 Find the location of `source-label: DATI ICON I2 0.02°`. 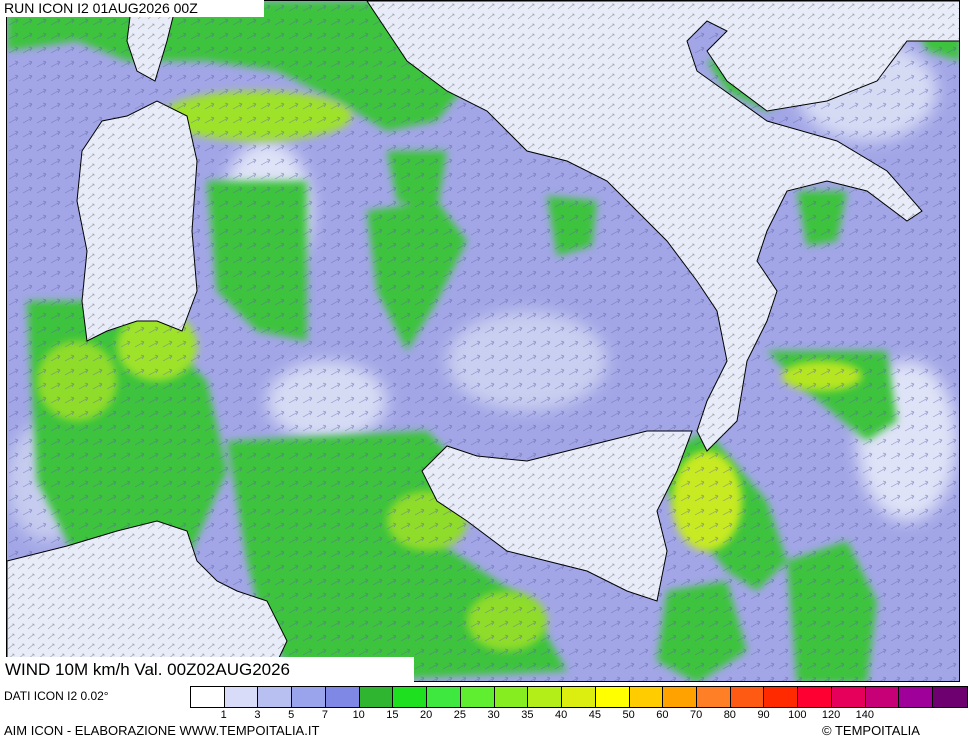

source-label: DATI ICON I2 0.02° is located at coordinates (56, 696).